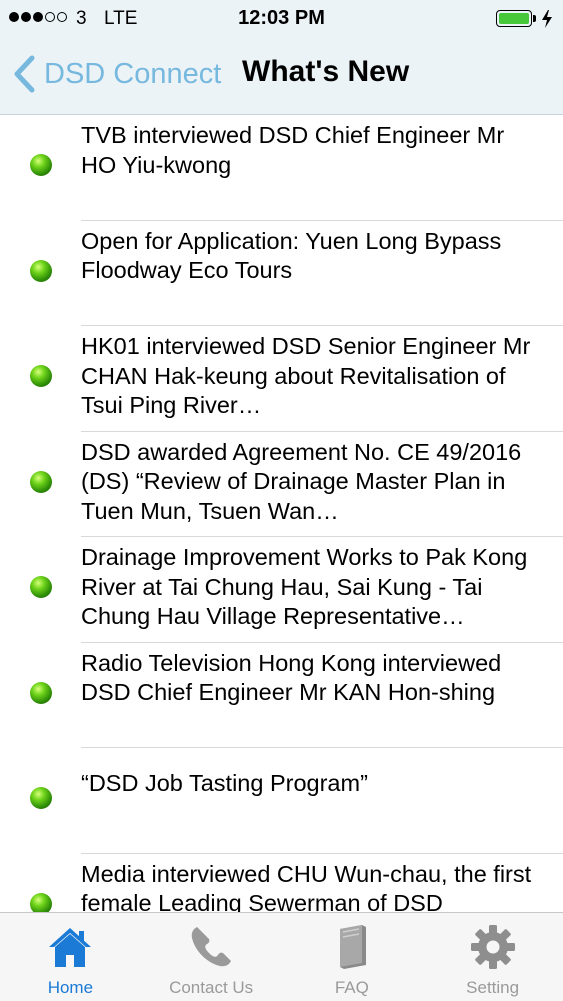  I want to click on status-bar: 3 LTE 12:03 PM, so click(281, 19).